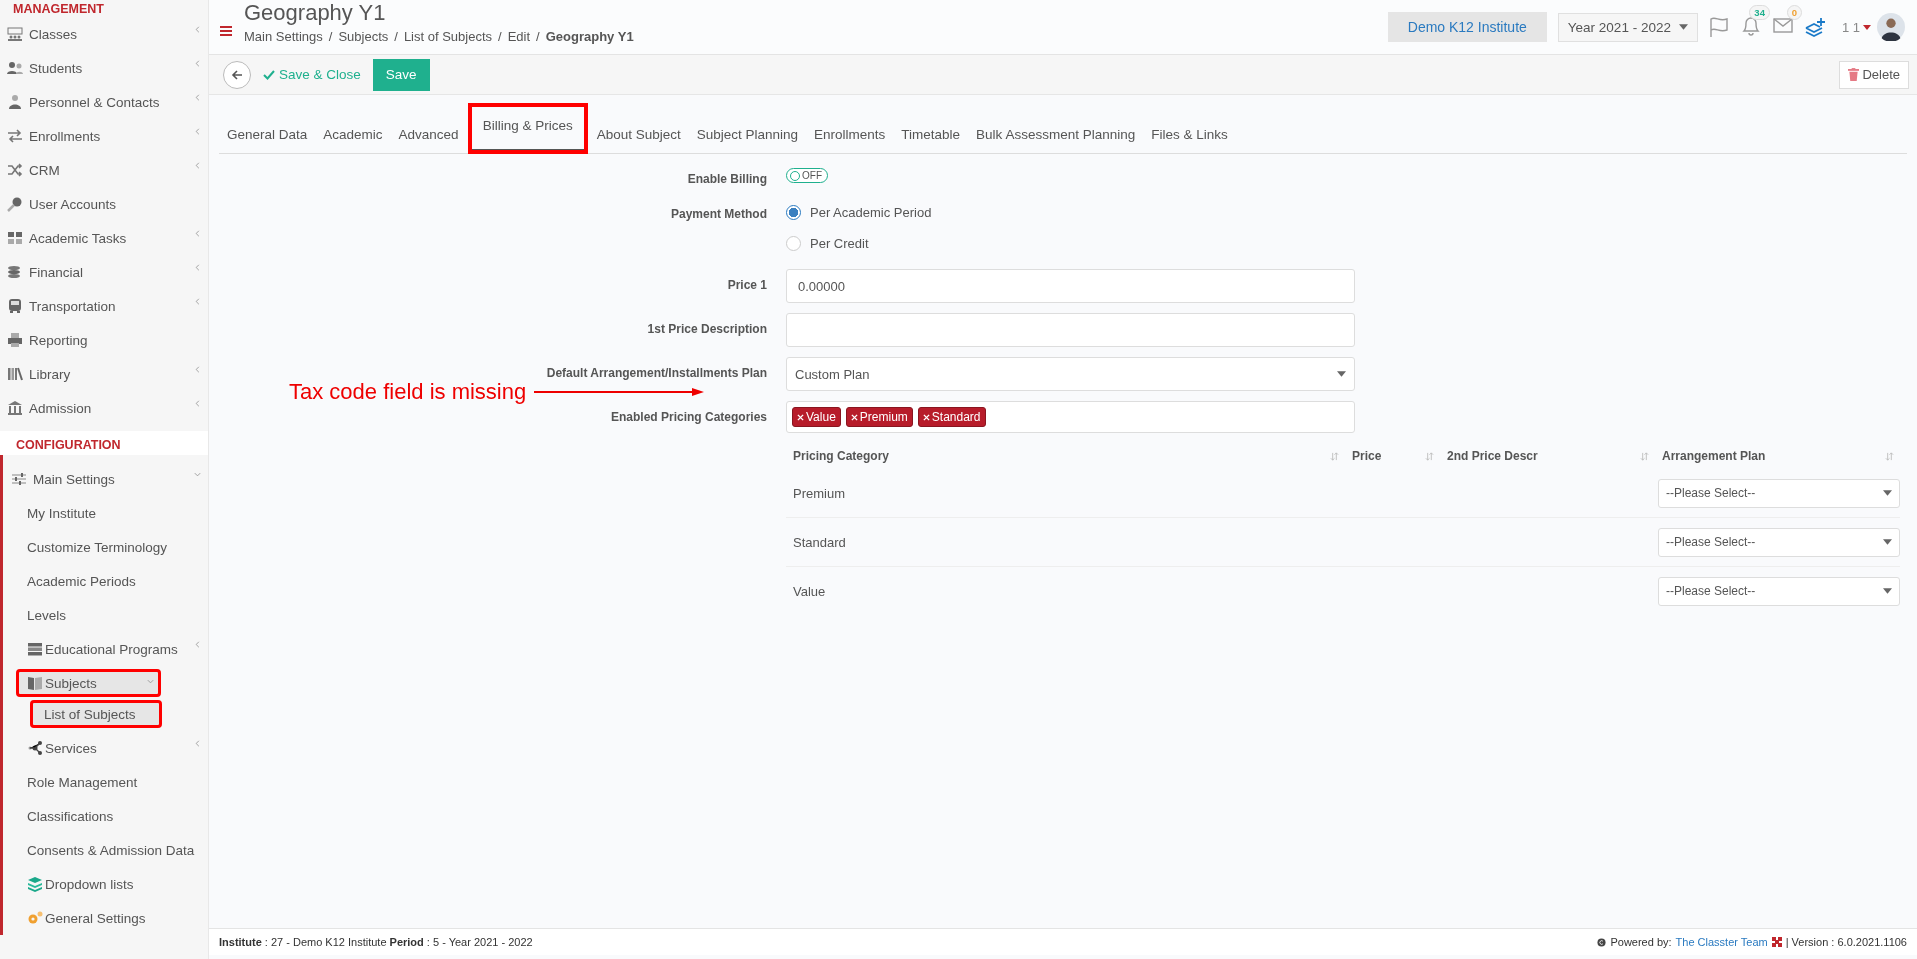 The height and width of the screenshot is (959, 1917). Describe the element at coordinates (879, 417) in the screenshot. I see `tag: Premium` at that location.